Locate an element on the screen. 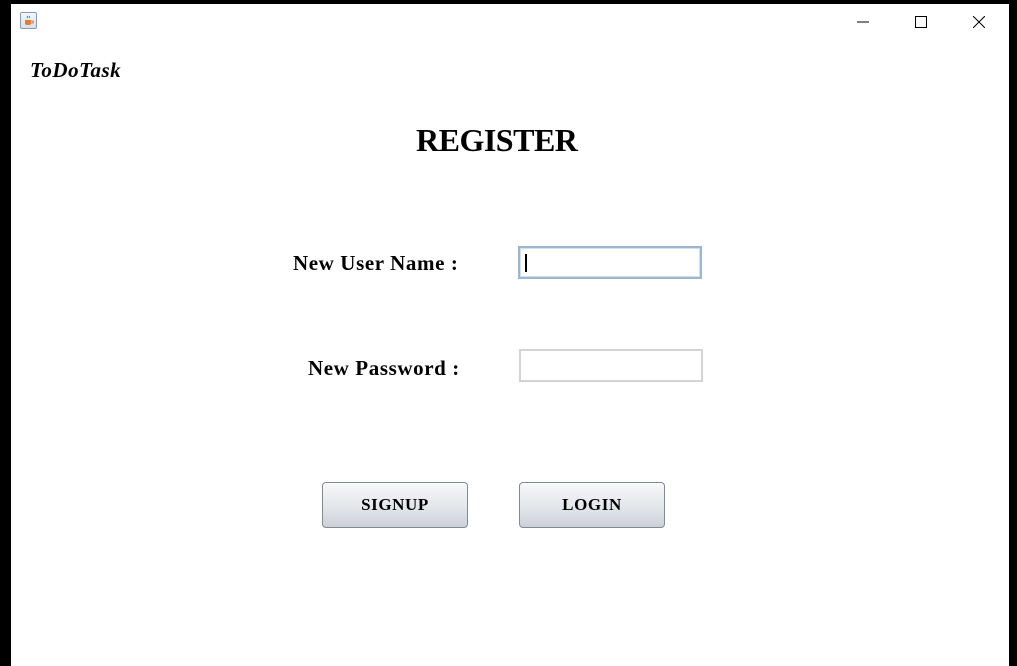  signup-button: SIGNUP is located at coordinates (395, 505).